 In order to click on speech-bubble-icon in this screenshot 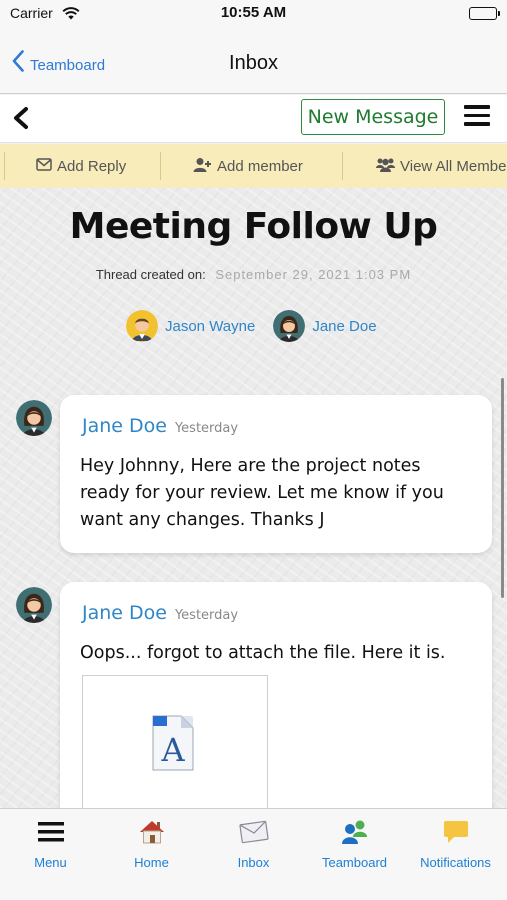, I will do `click(455, 832)`.